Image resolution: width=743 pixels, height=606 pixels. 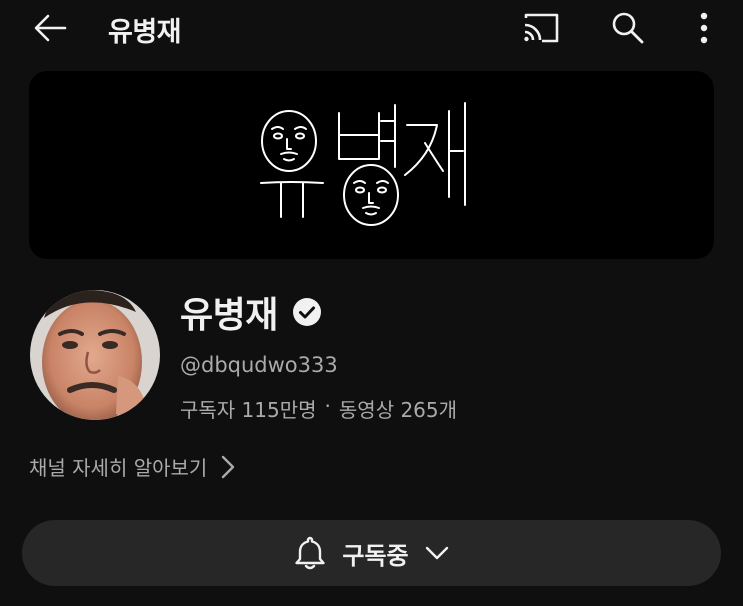 I want to click on cast-button, so click(x=540, y=28).